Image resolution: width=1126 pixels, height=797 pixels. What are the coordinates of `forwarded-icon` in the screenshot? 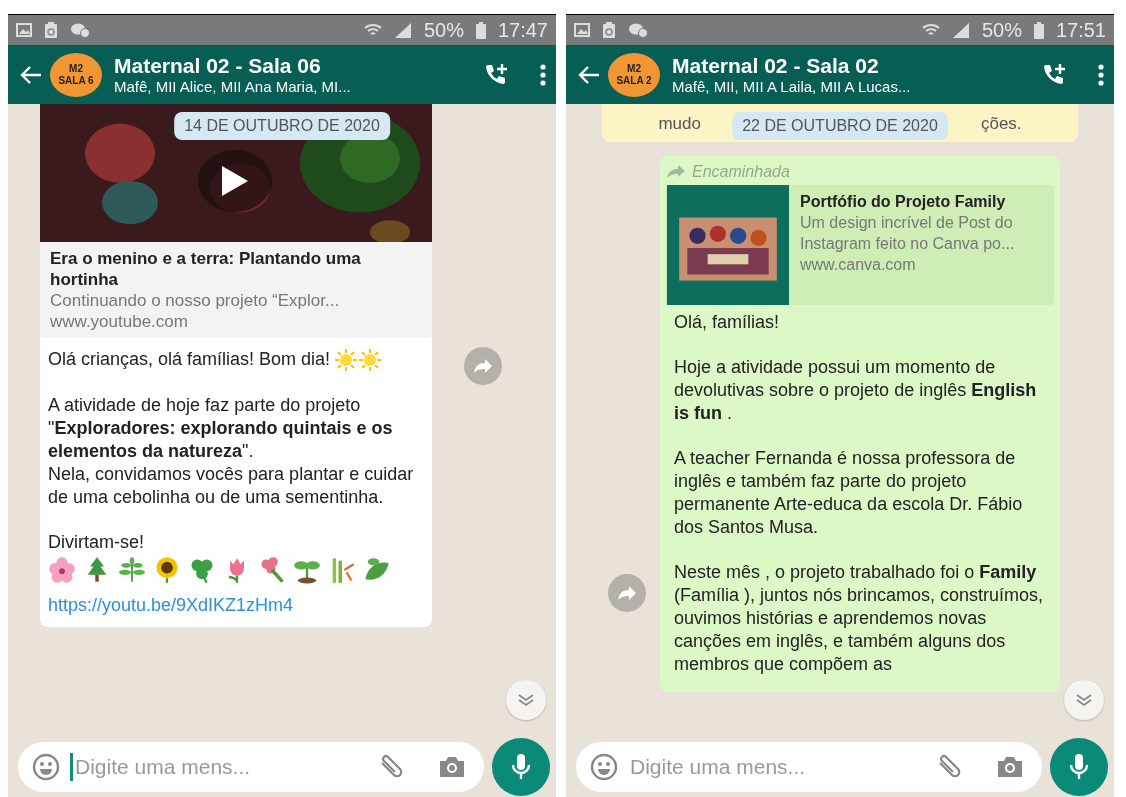 It's located at (676, 171).